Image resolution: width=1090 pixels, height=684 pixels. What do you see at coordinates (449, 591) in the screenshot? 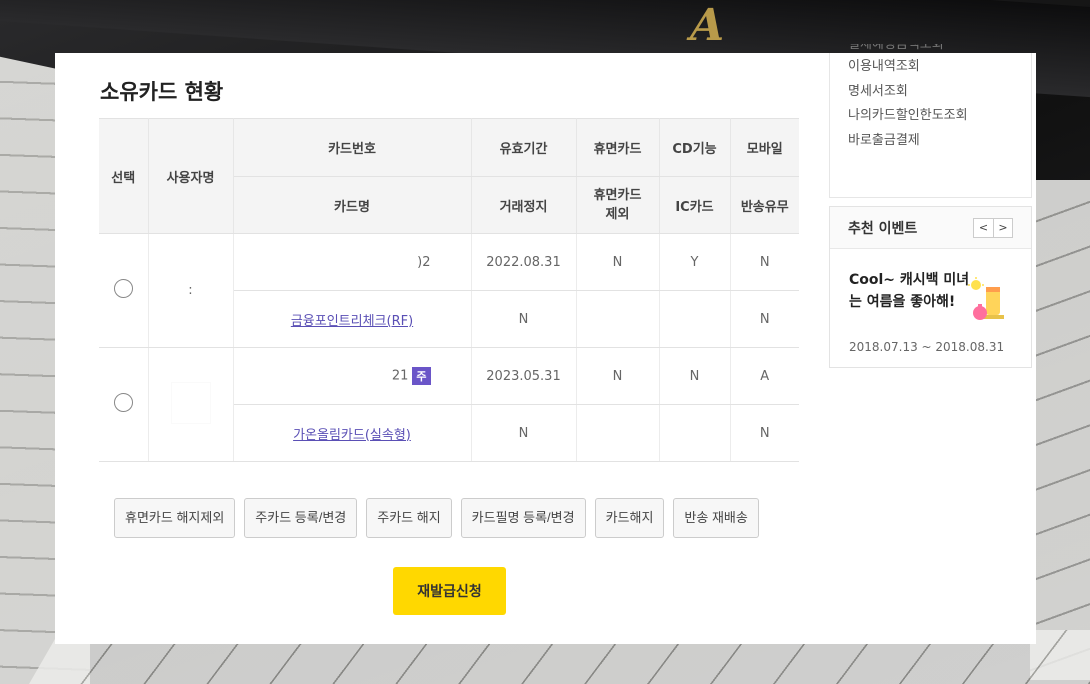
I see `reissue-button: 재발급신청` at bounding box center [449, 591].